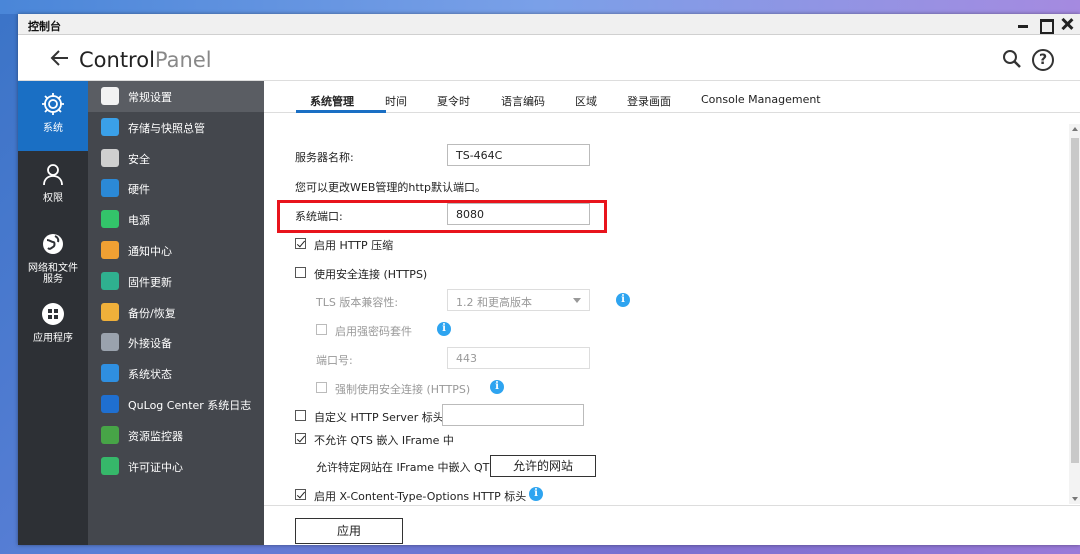 This screenshot has height=554, width=1080. What do you see at coordinates (1043, 60) in the screenshot?
I see `help-icon: ?` at bounding box center [1043, 60].